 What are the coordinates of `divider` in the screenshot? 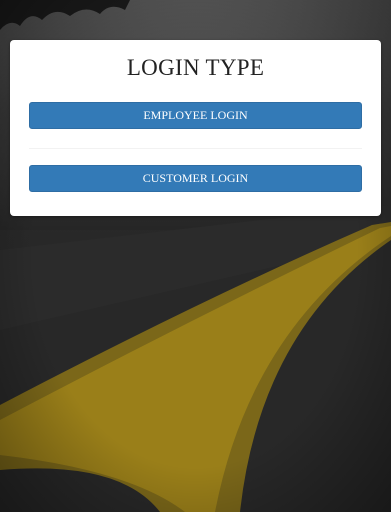 It's located at (195, 148).